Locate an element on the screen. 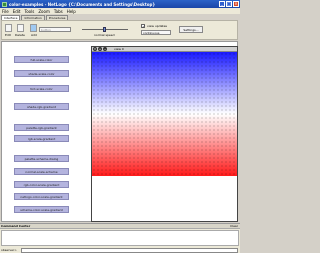 This screenshot has width=320, height=253. add-icon is located at coordinates (33, 28).